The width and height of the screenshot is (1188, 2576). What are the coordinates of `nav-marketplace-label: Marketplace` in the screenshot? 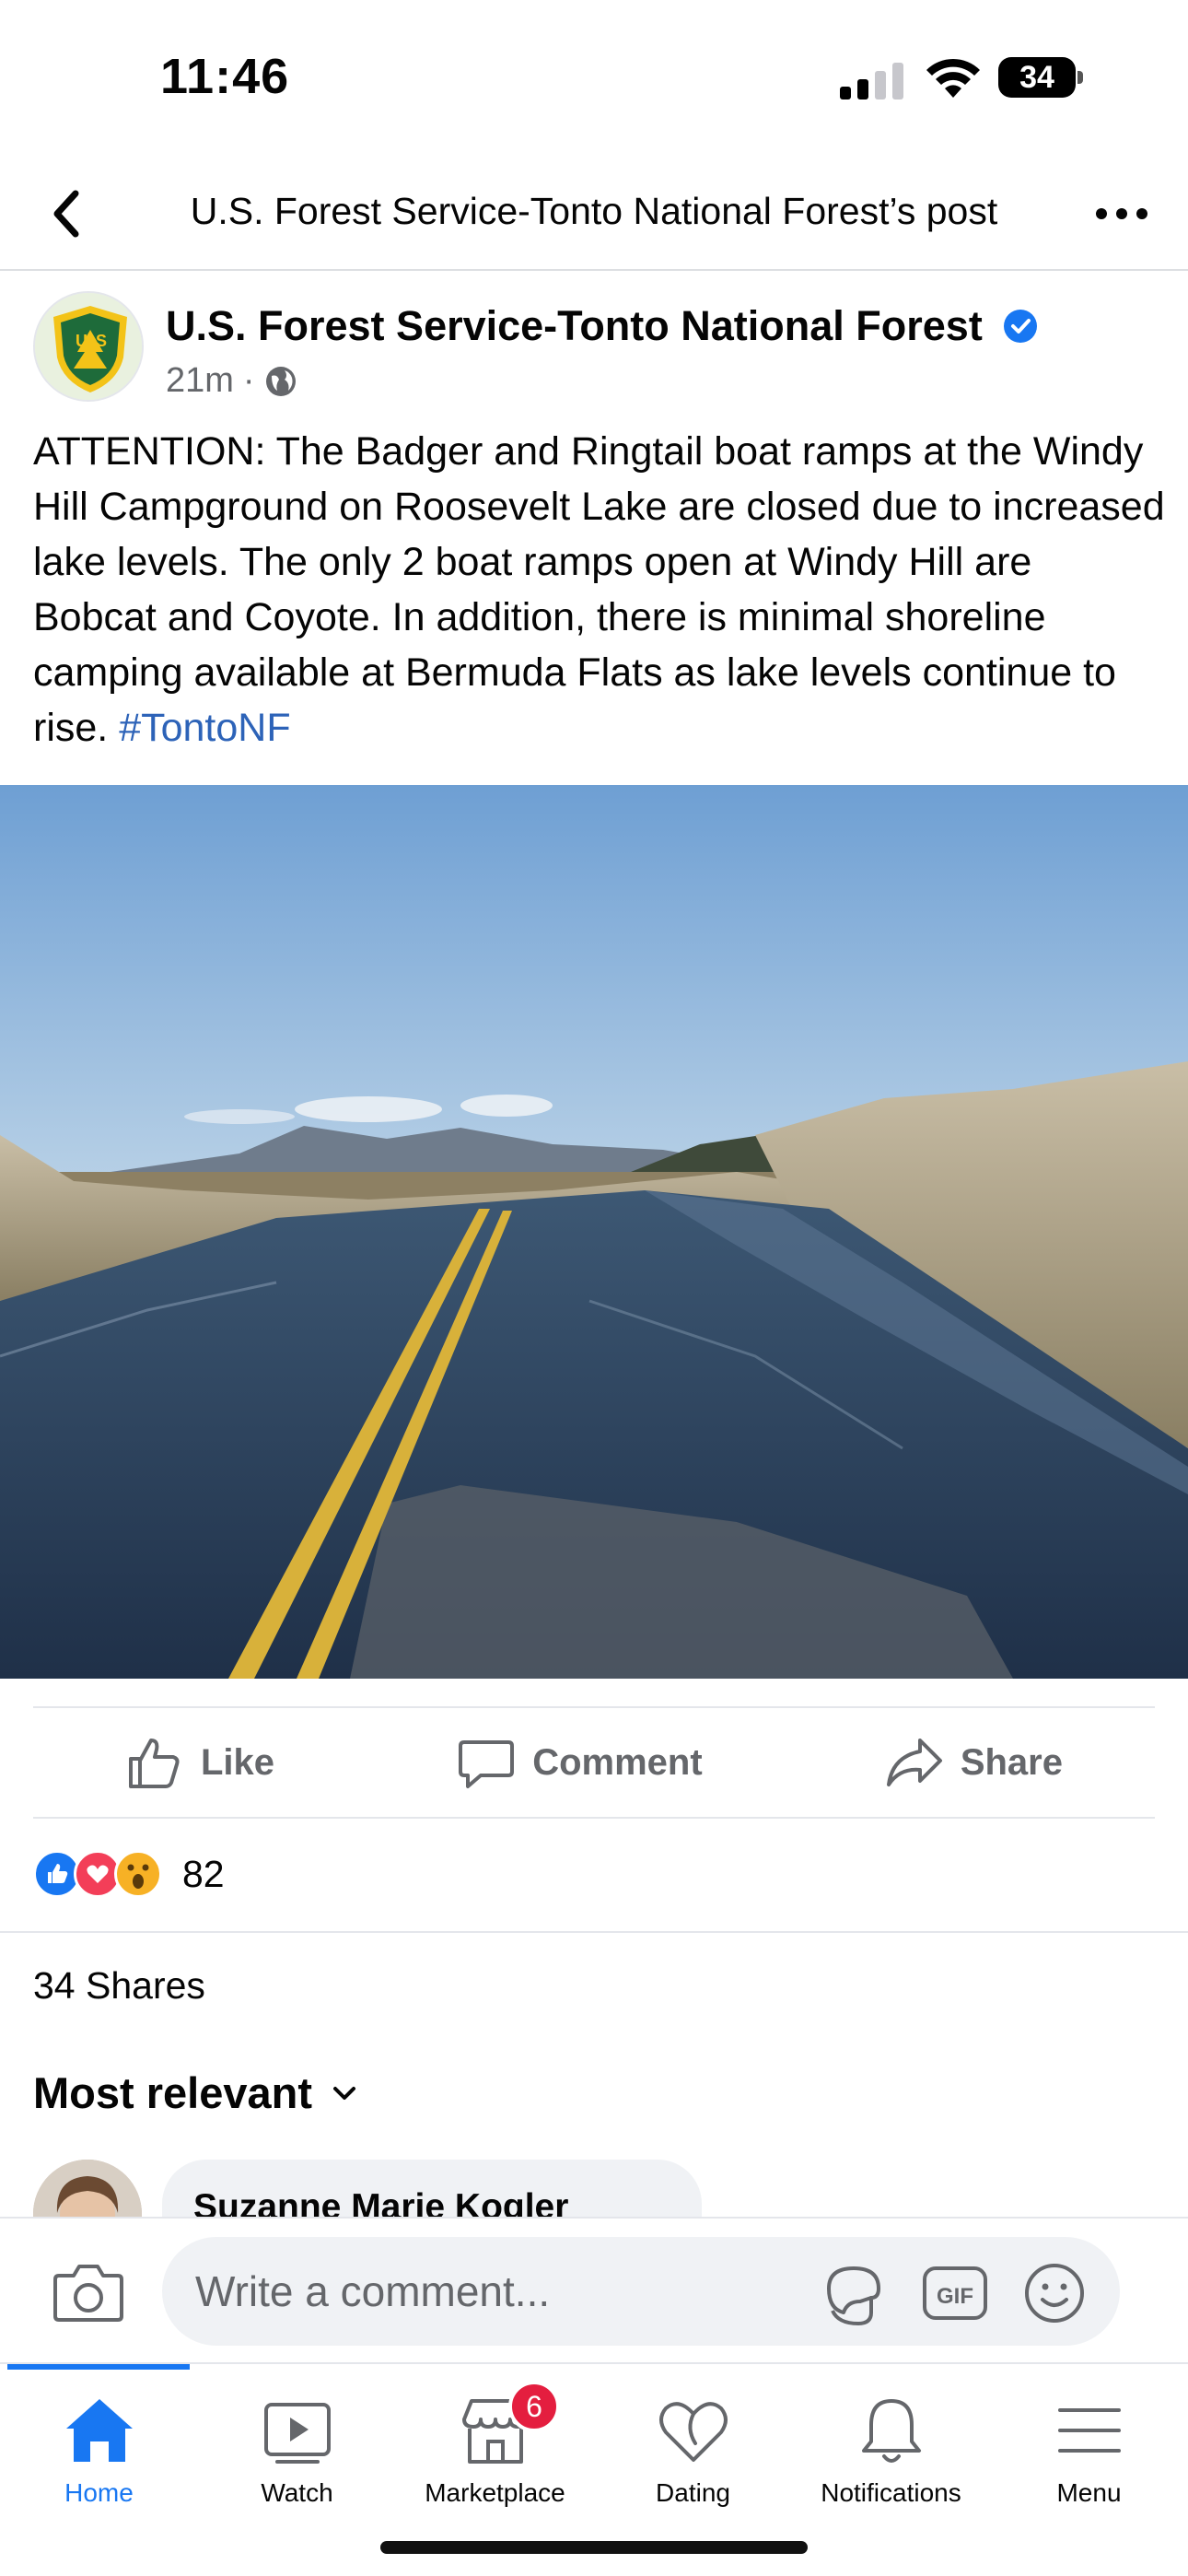 It's located at (495, 2492).